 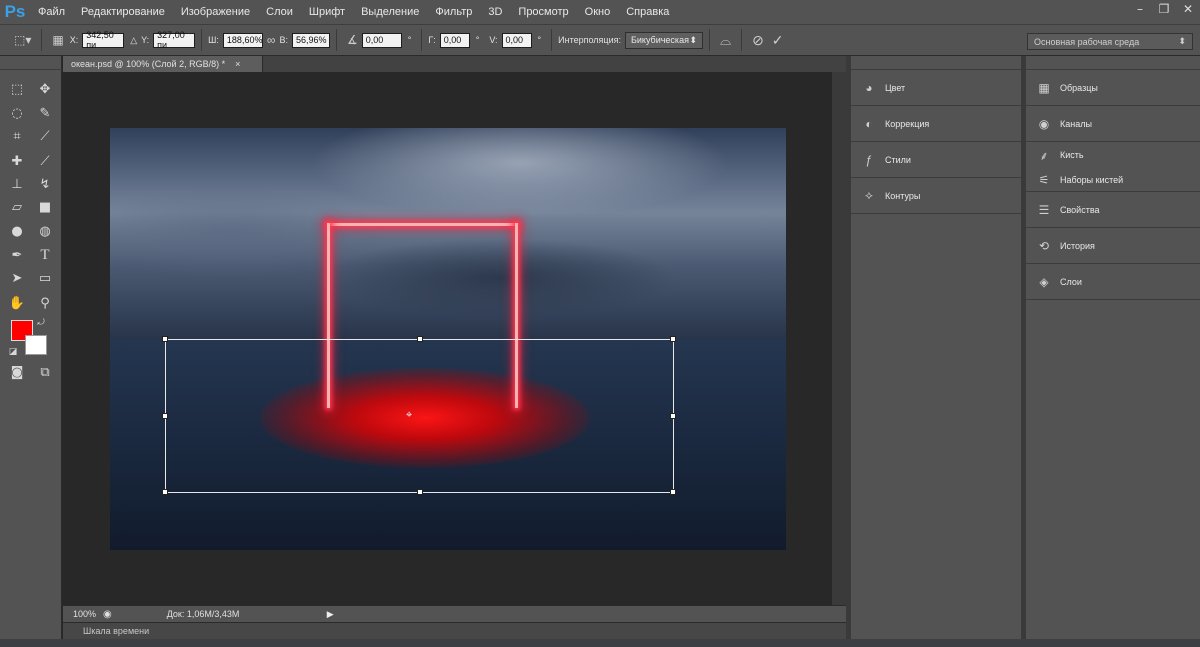 I want to click on handle-top-left, so click(x=165, y=339).